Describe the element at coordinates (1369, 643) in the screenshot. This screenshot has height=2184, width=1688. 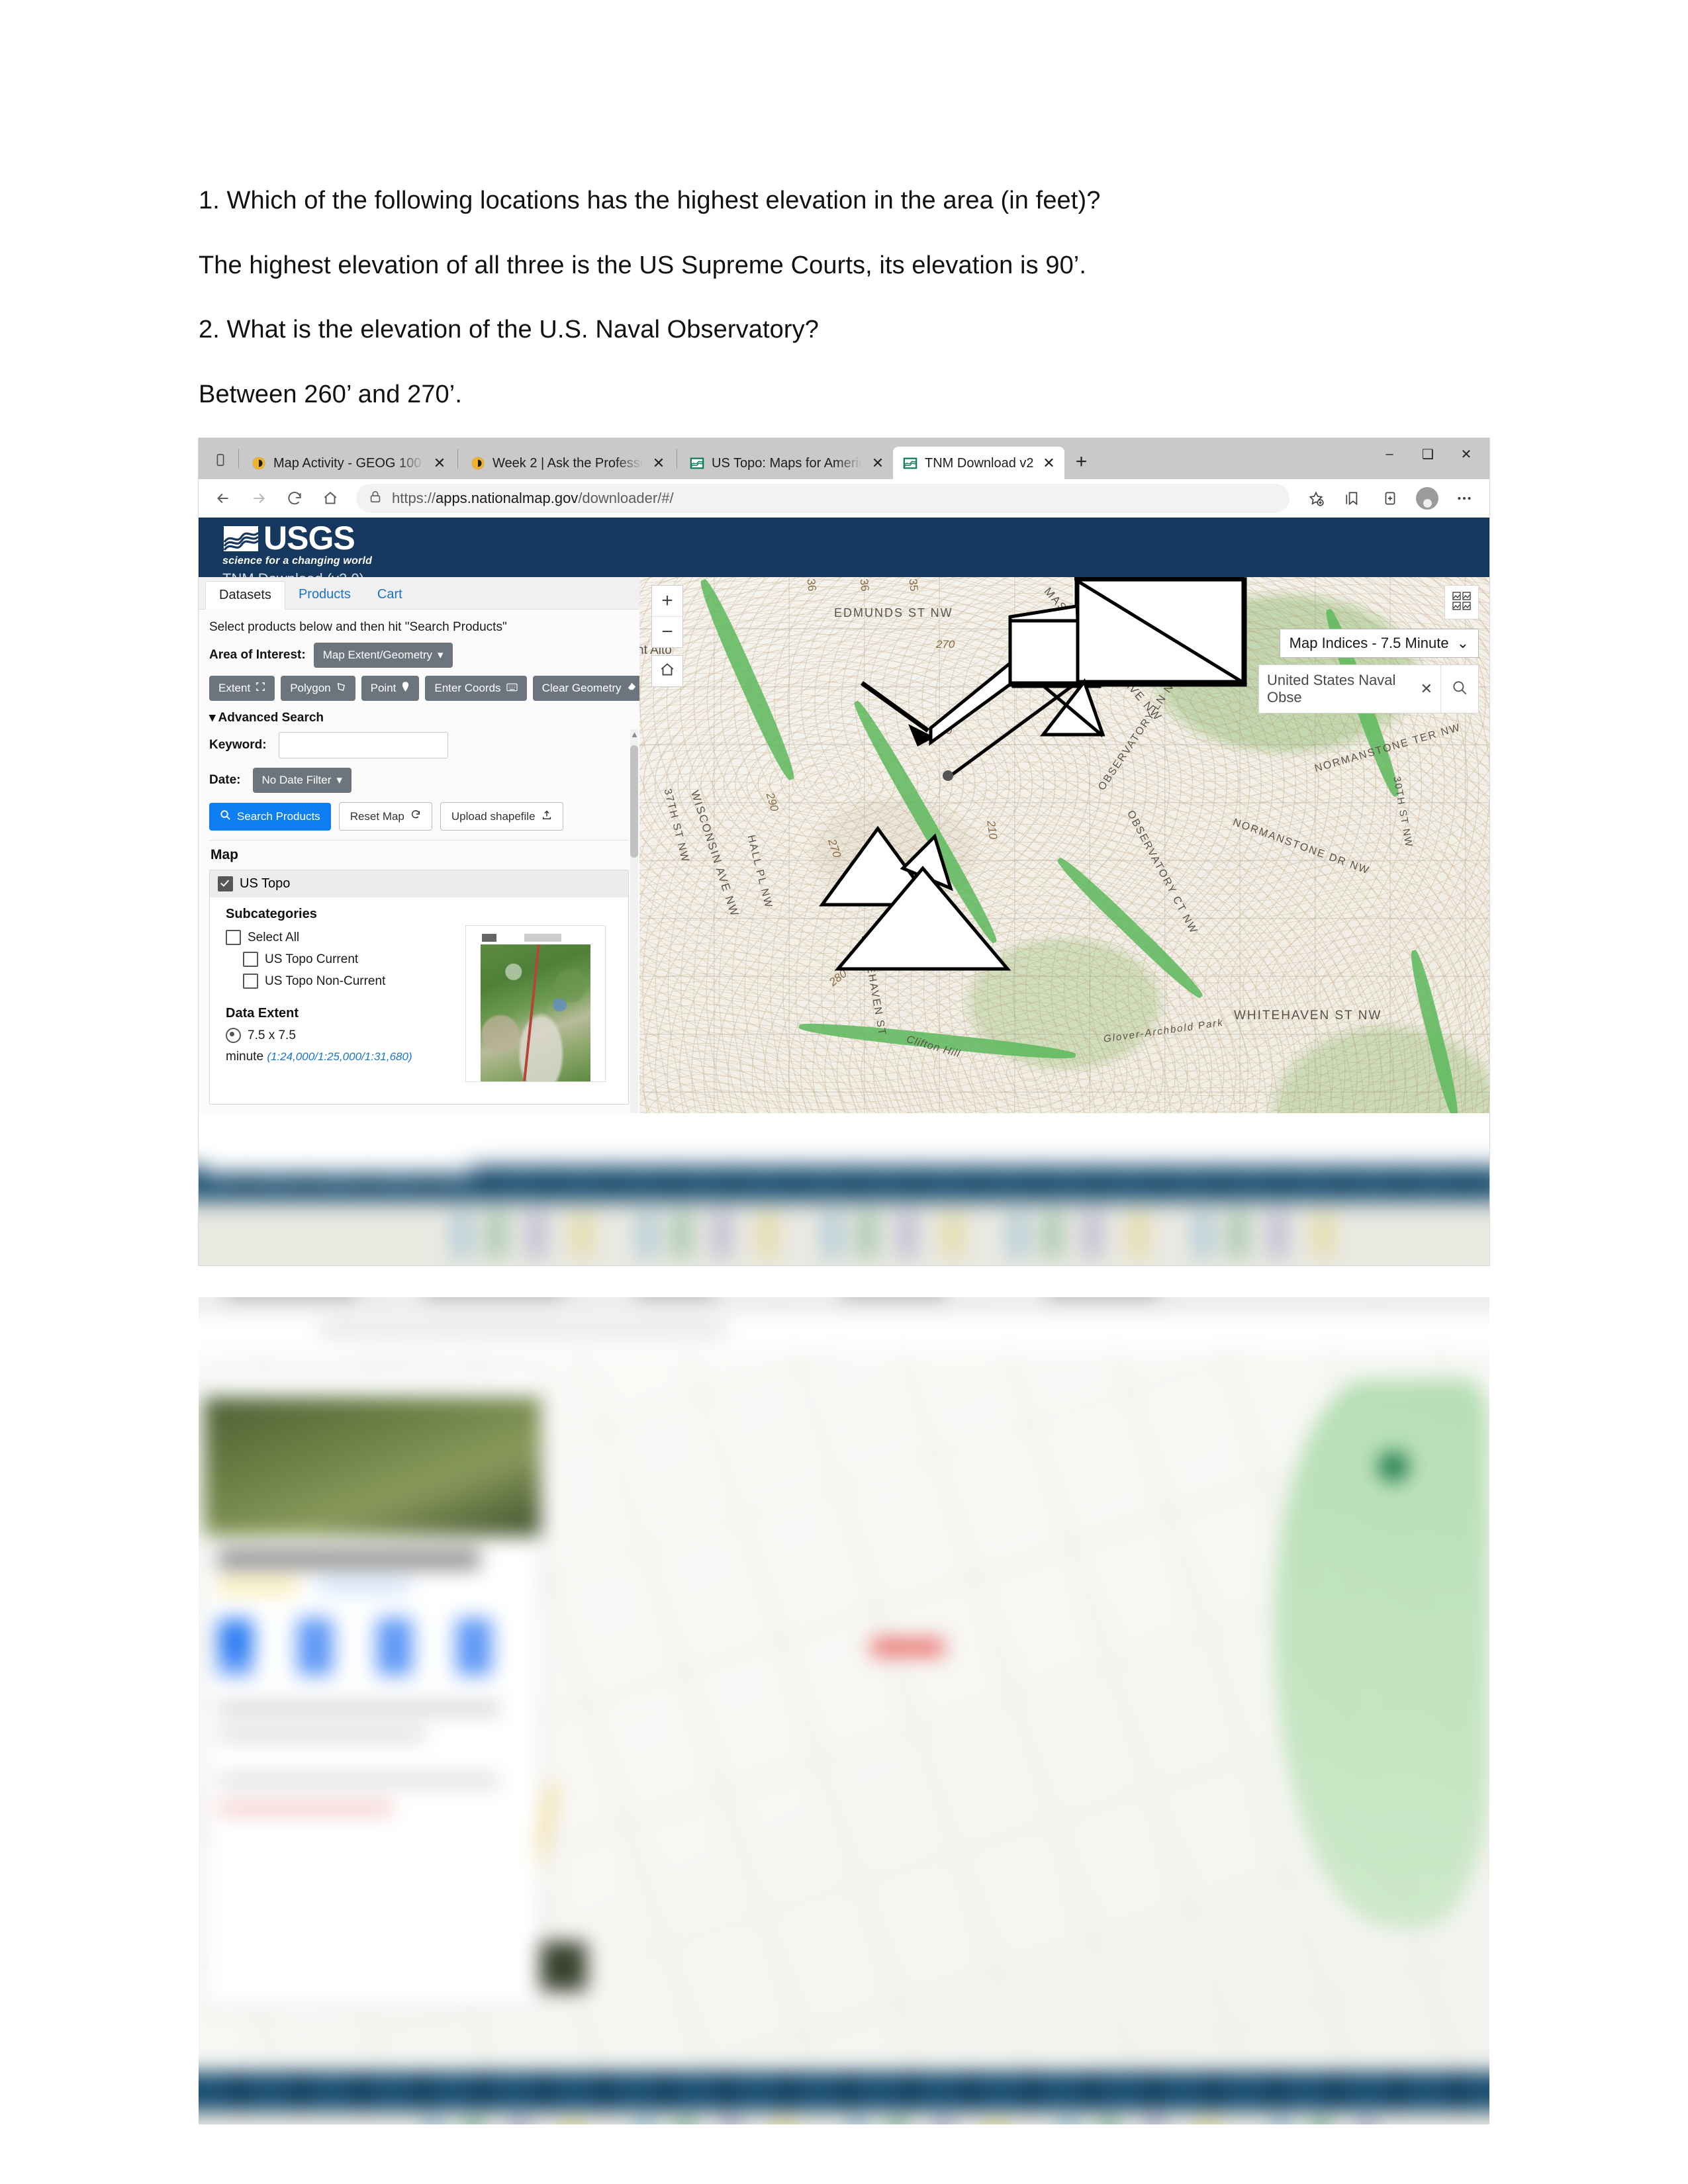
I see `map-indices-label: Map Indices - 7.5 Minute` at that location.